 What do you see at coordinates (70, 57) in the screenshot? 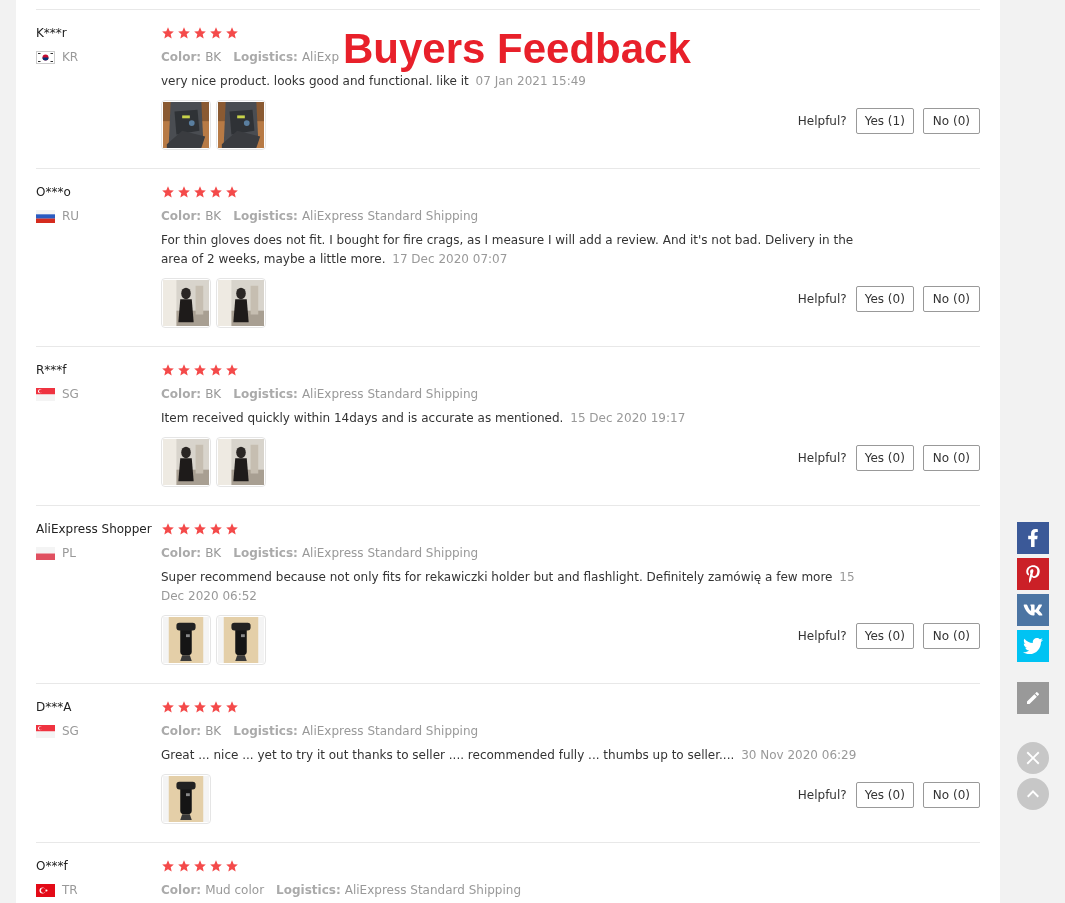
I see `country-code: KR` at bounding box center [70, 57].